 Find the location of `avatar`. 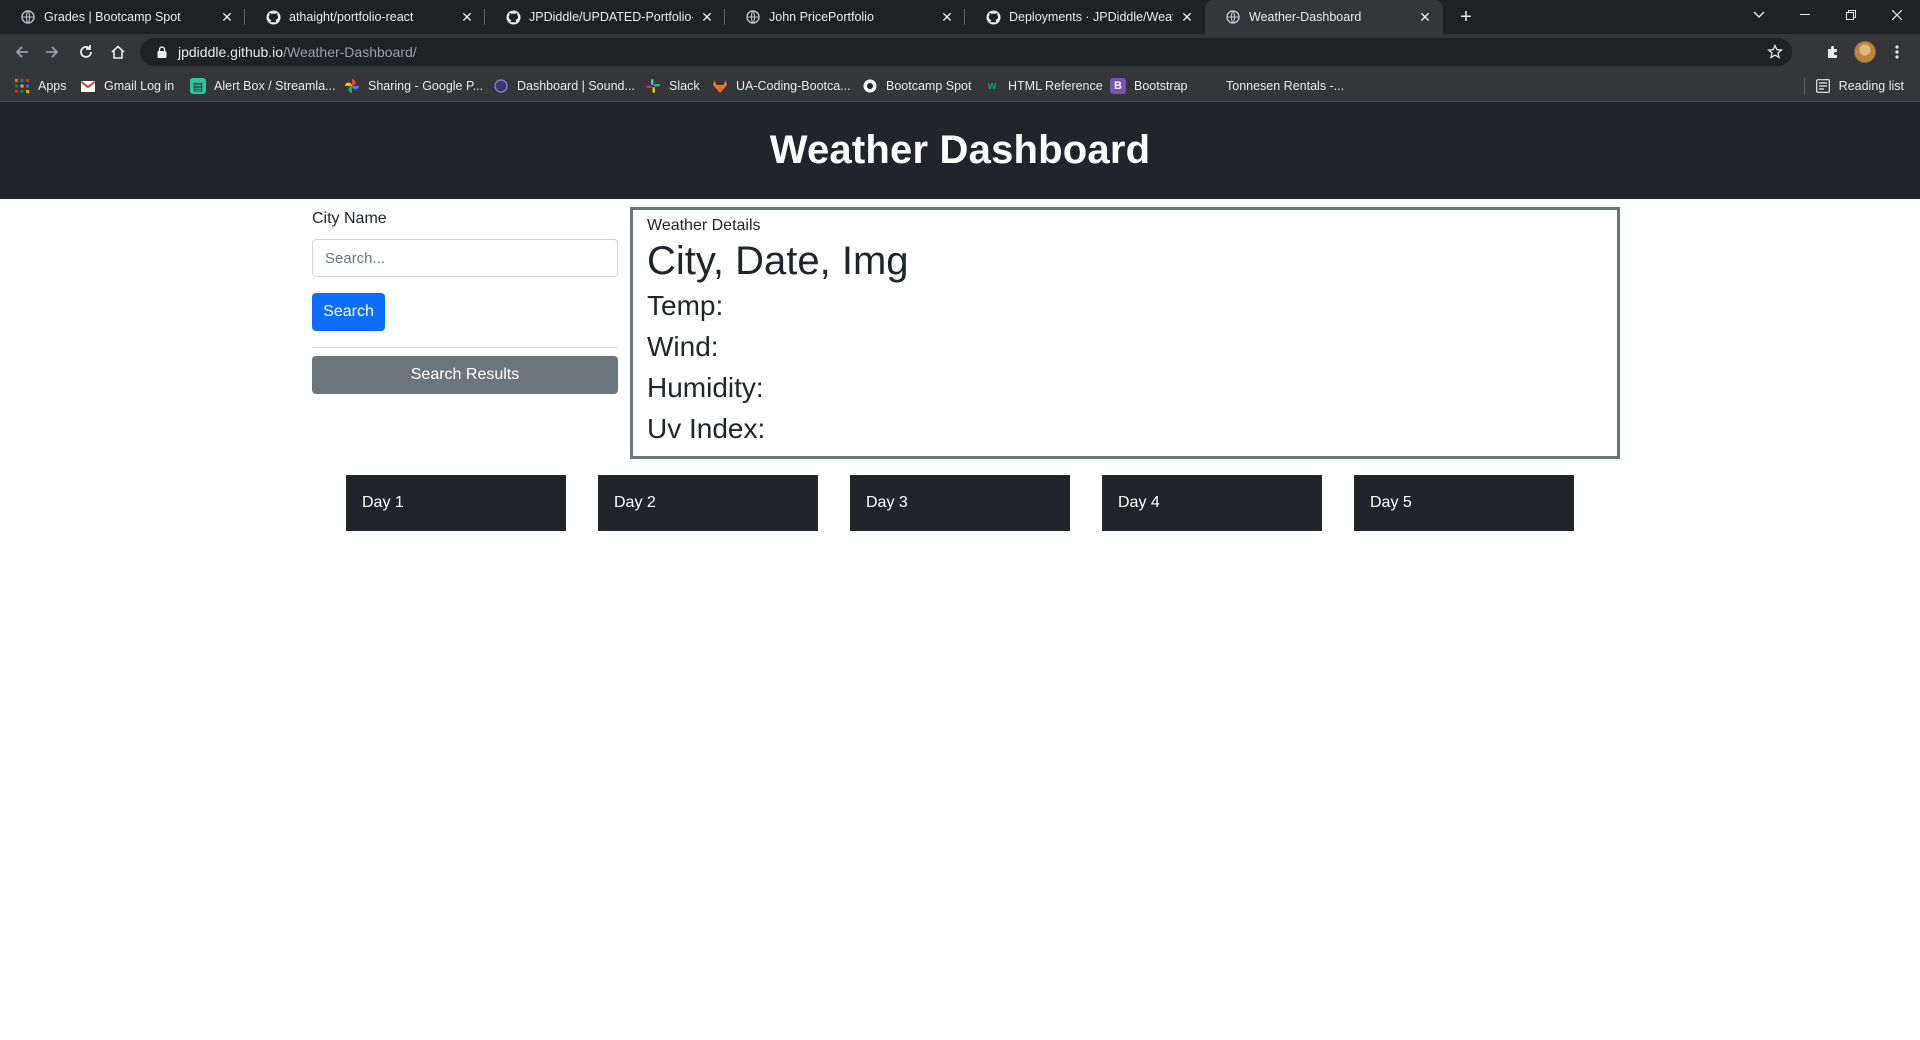

avatar is located at coordinates (1865, 52).